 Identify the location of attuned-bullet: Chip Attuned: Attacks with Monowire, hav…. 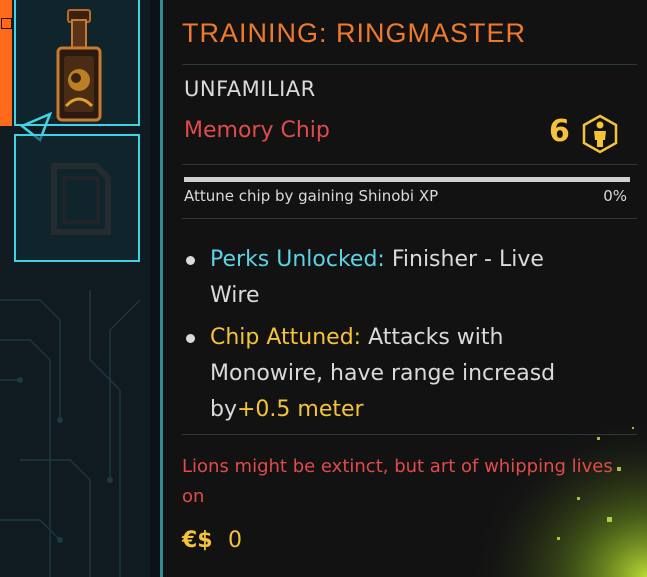
(400, 374).